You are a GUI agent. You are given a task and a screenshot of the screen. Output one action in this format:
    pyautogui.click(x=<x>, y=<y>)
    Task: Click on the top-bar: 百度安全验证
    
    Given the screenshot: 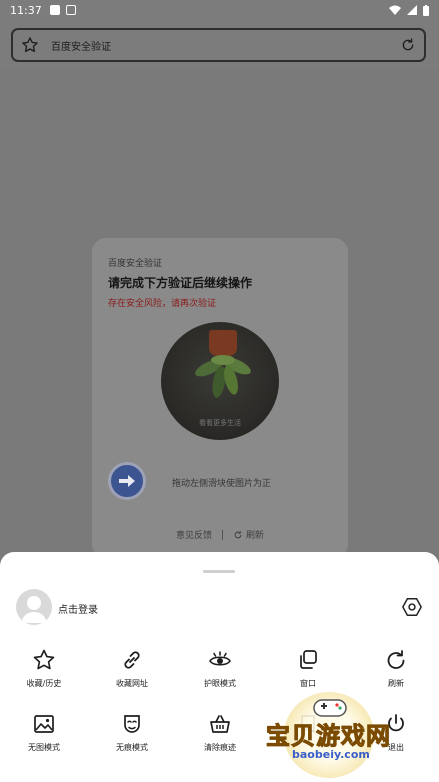 What is the action you would take?
    pyautogui.click(x=219, y=45)
    